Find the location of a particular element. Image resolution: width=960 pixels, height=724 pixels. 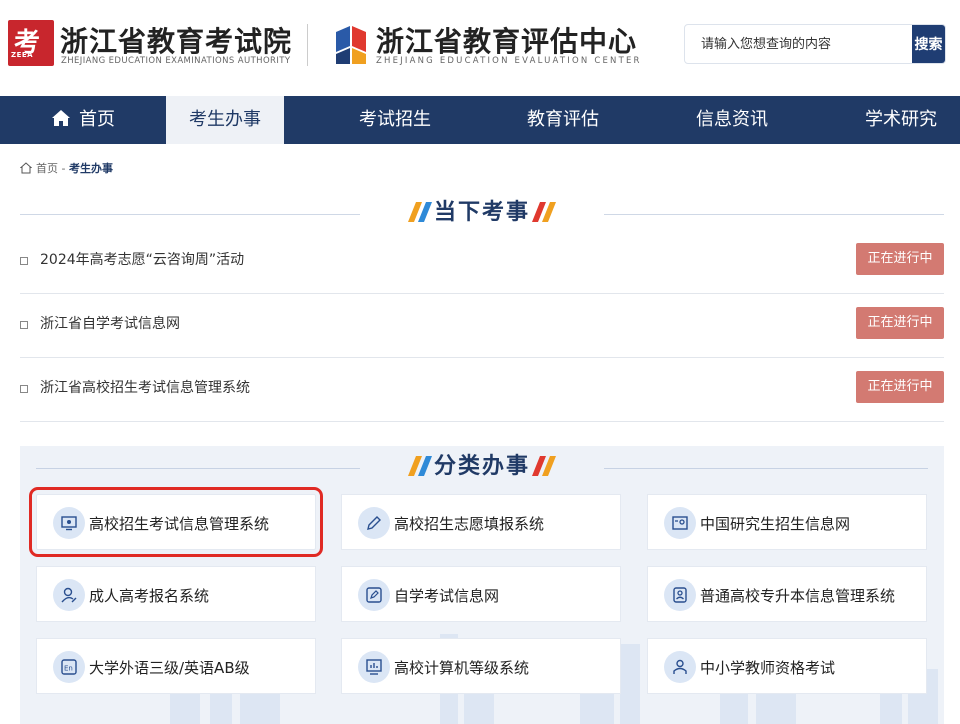

user-edit-icon is located at coordinates (69, 595).